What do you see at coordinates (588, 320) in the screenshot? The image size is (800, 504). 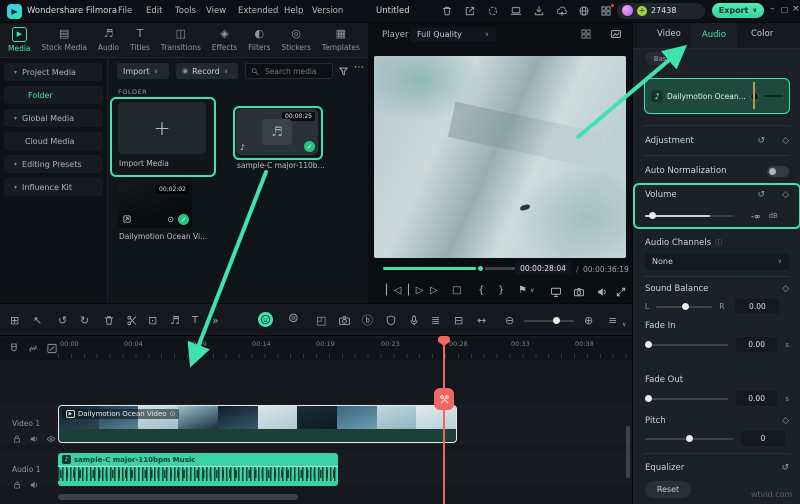 I see `zoom-in-icon: ⊕` at bounding box center [588, 320].